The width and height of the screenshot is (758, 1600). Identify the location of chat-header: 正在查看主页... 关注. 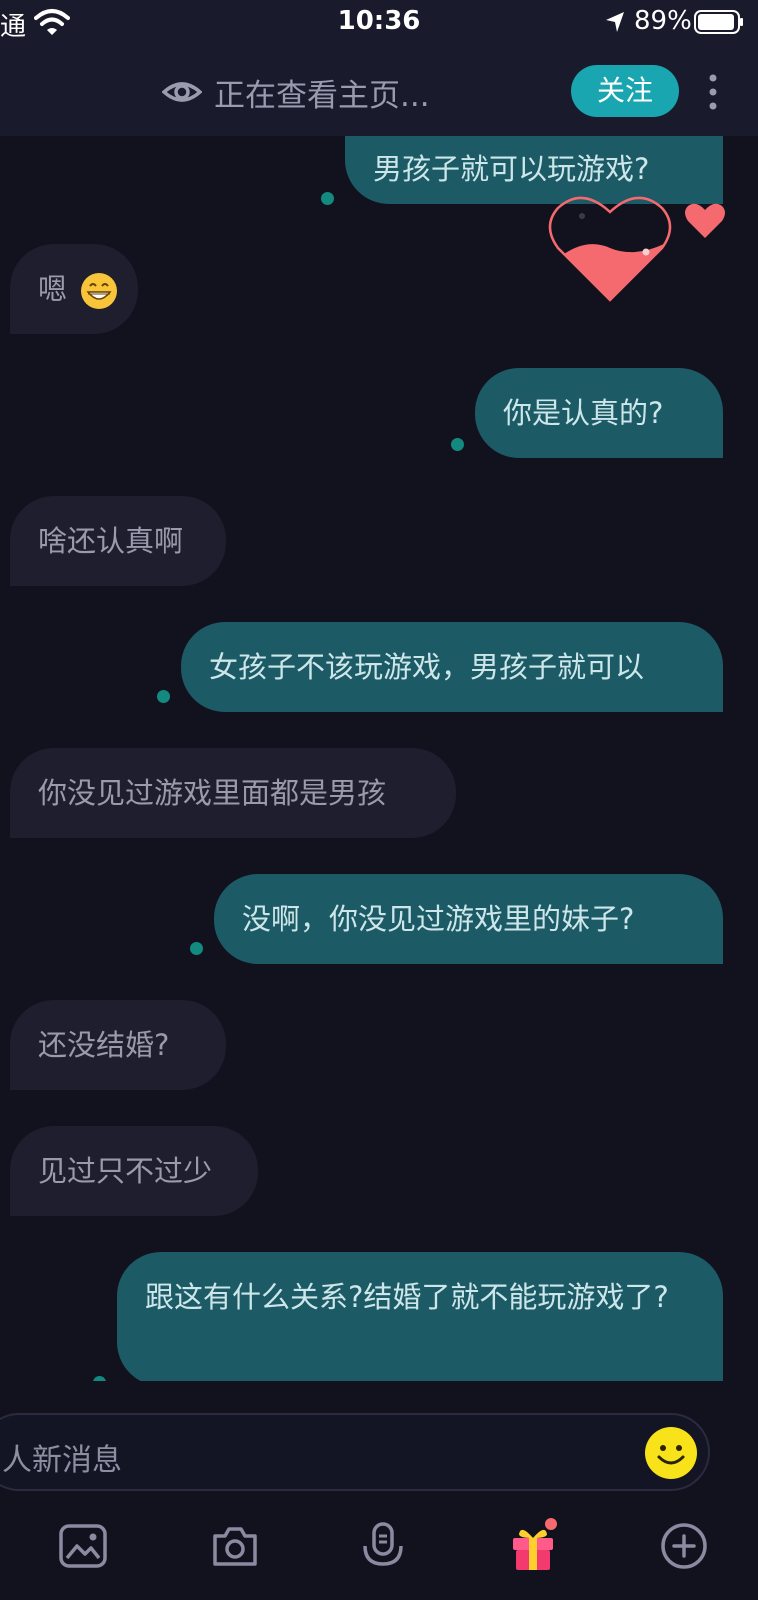
(379, 92).